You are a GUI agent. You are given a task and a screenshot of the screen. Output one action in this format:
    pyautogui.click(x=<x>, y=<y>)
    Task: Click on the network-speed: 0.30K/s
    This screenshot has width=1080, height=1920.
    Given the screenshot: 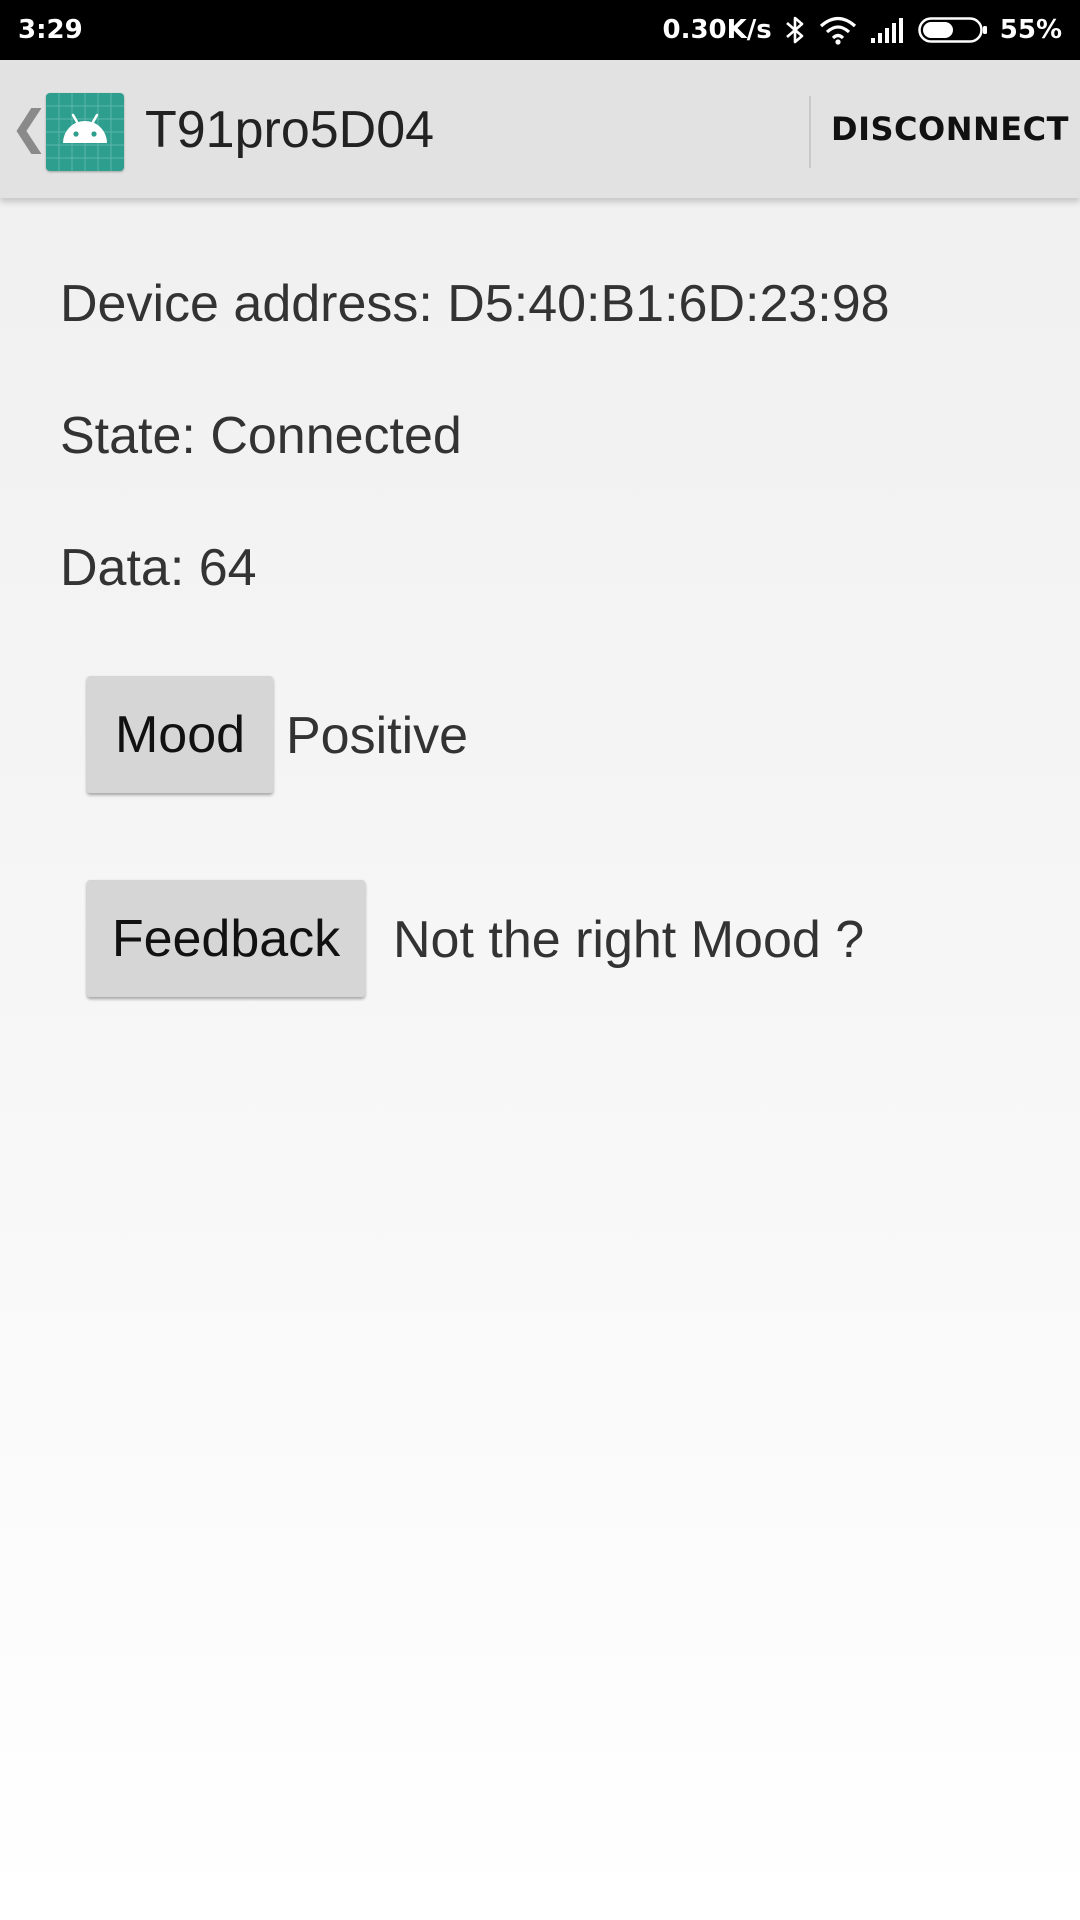 What is the action you would take?
    pyautogui.click(x=717, y=30)
    